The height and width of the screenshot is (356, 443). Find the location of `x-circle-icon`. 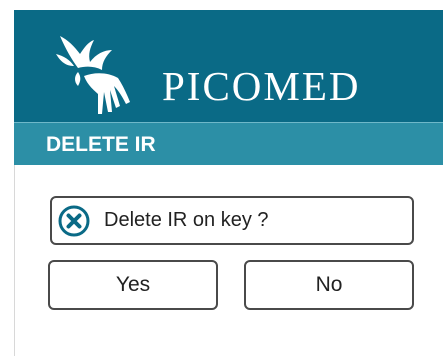

x-circle-icon is located at coordinates (74, 221).